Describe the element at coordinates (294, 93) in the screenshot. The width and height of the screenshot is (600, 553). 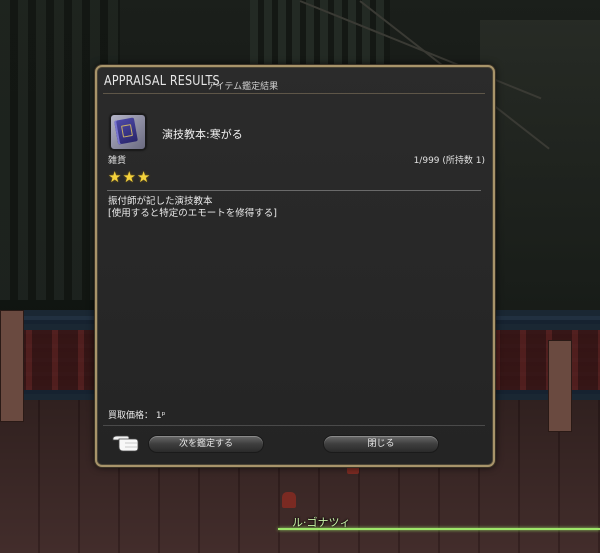
I see `title-divider` at that location.